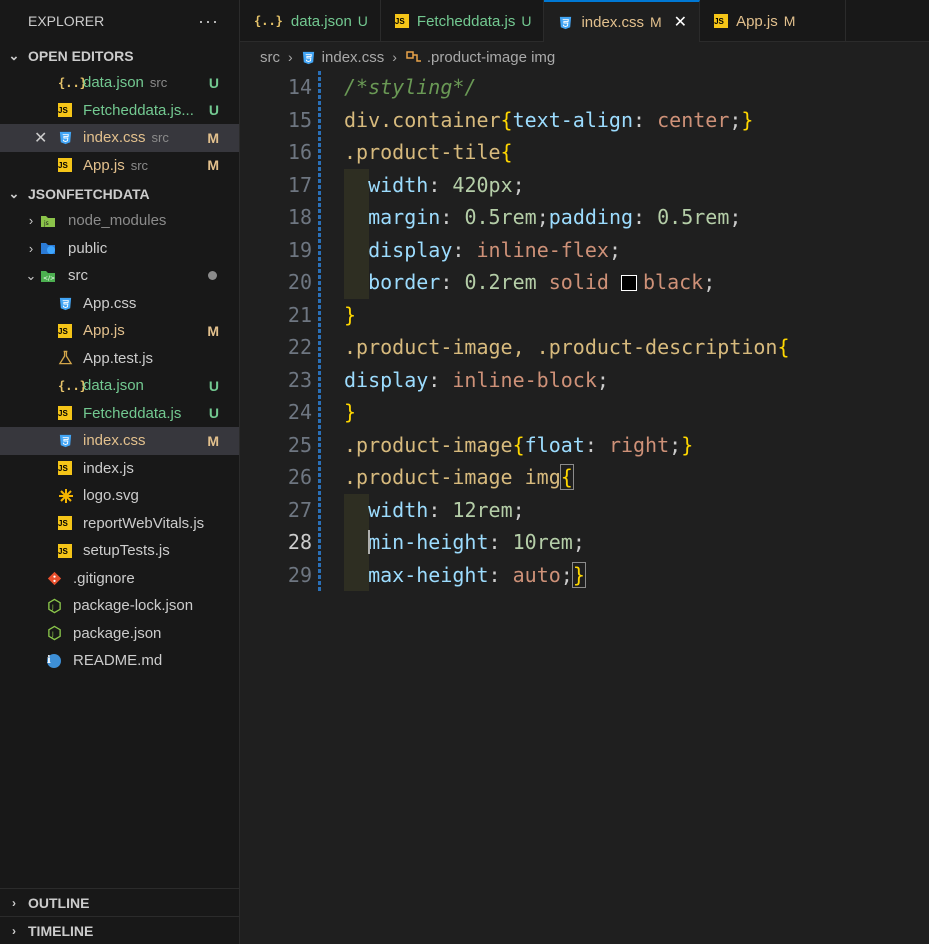 This screenshot has height=944, width=929. What do you see at coordinates (119, 496) in the screenshot?
I see `tree-file-item: logo.svg` at bounding box center [119, 496].